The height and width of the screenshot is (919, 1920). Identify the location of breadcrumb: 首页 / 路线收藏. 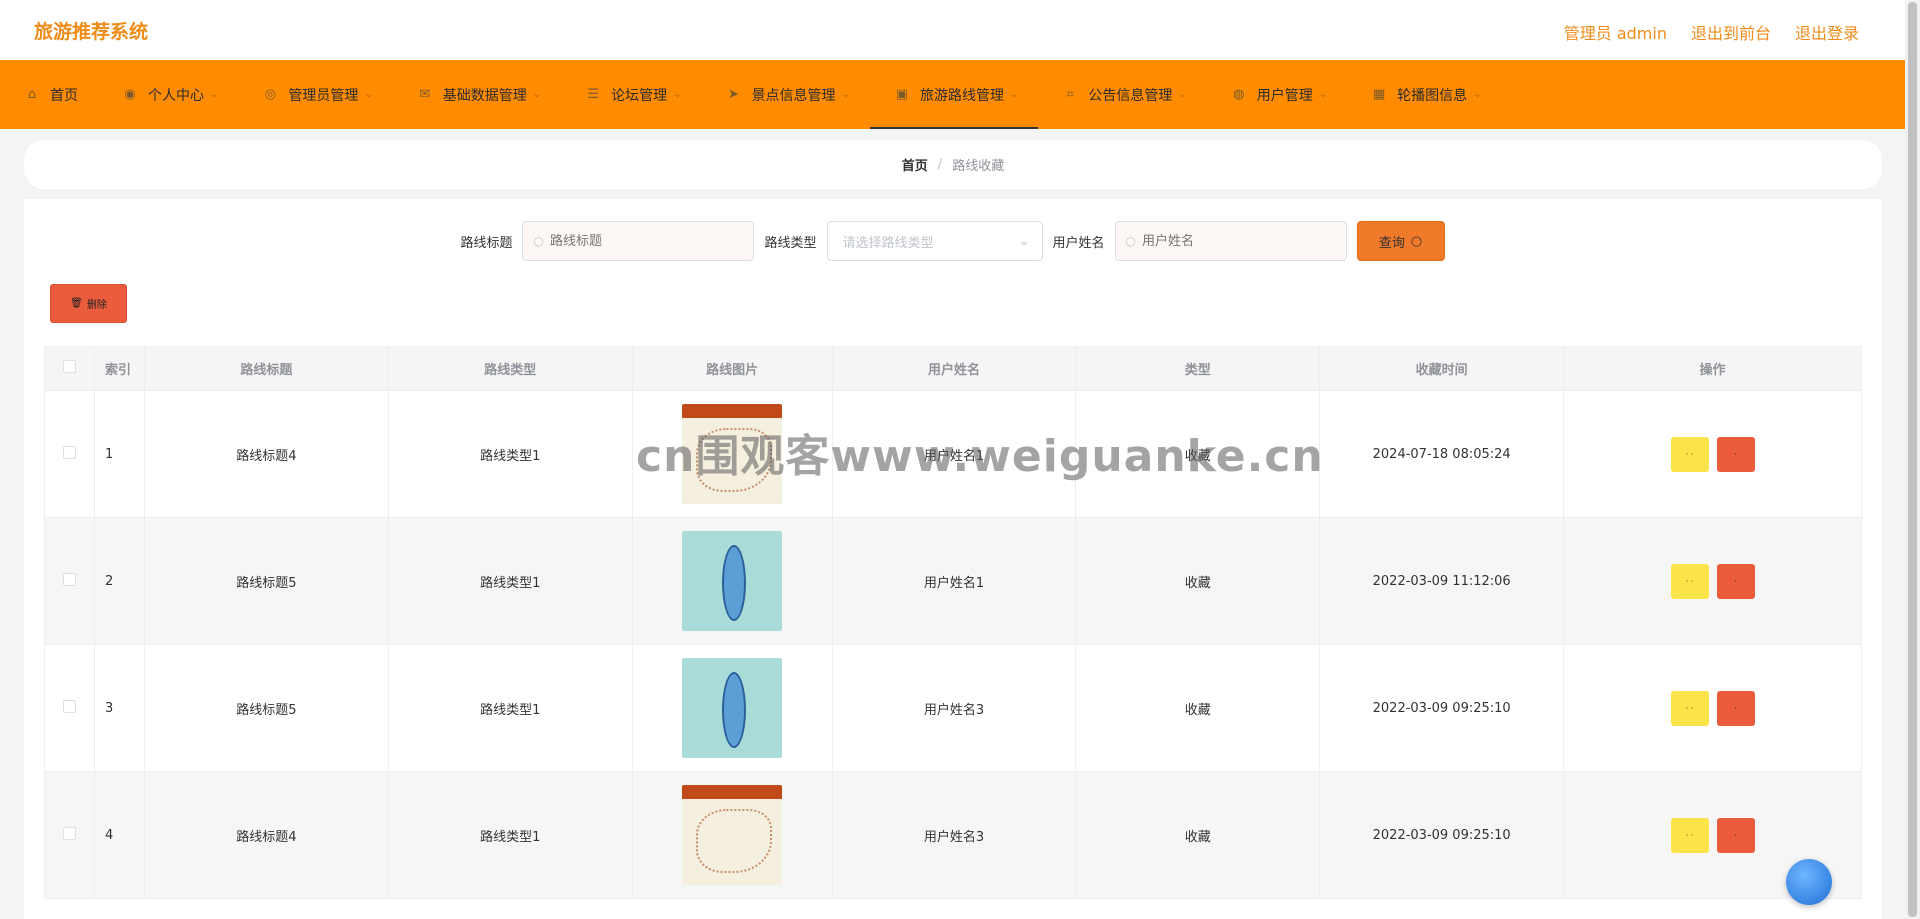
(953, 164).